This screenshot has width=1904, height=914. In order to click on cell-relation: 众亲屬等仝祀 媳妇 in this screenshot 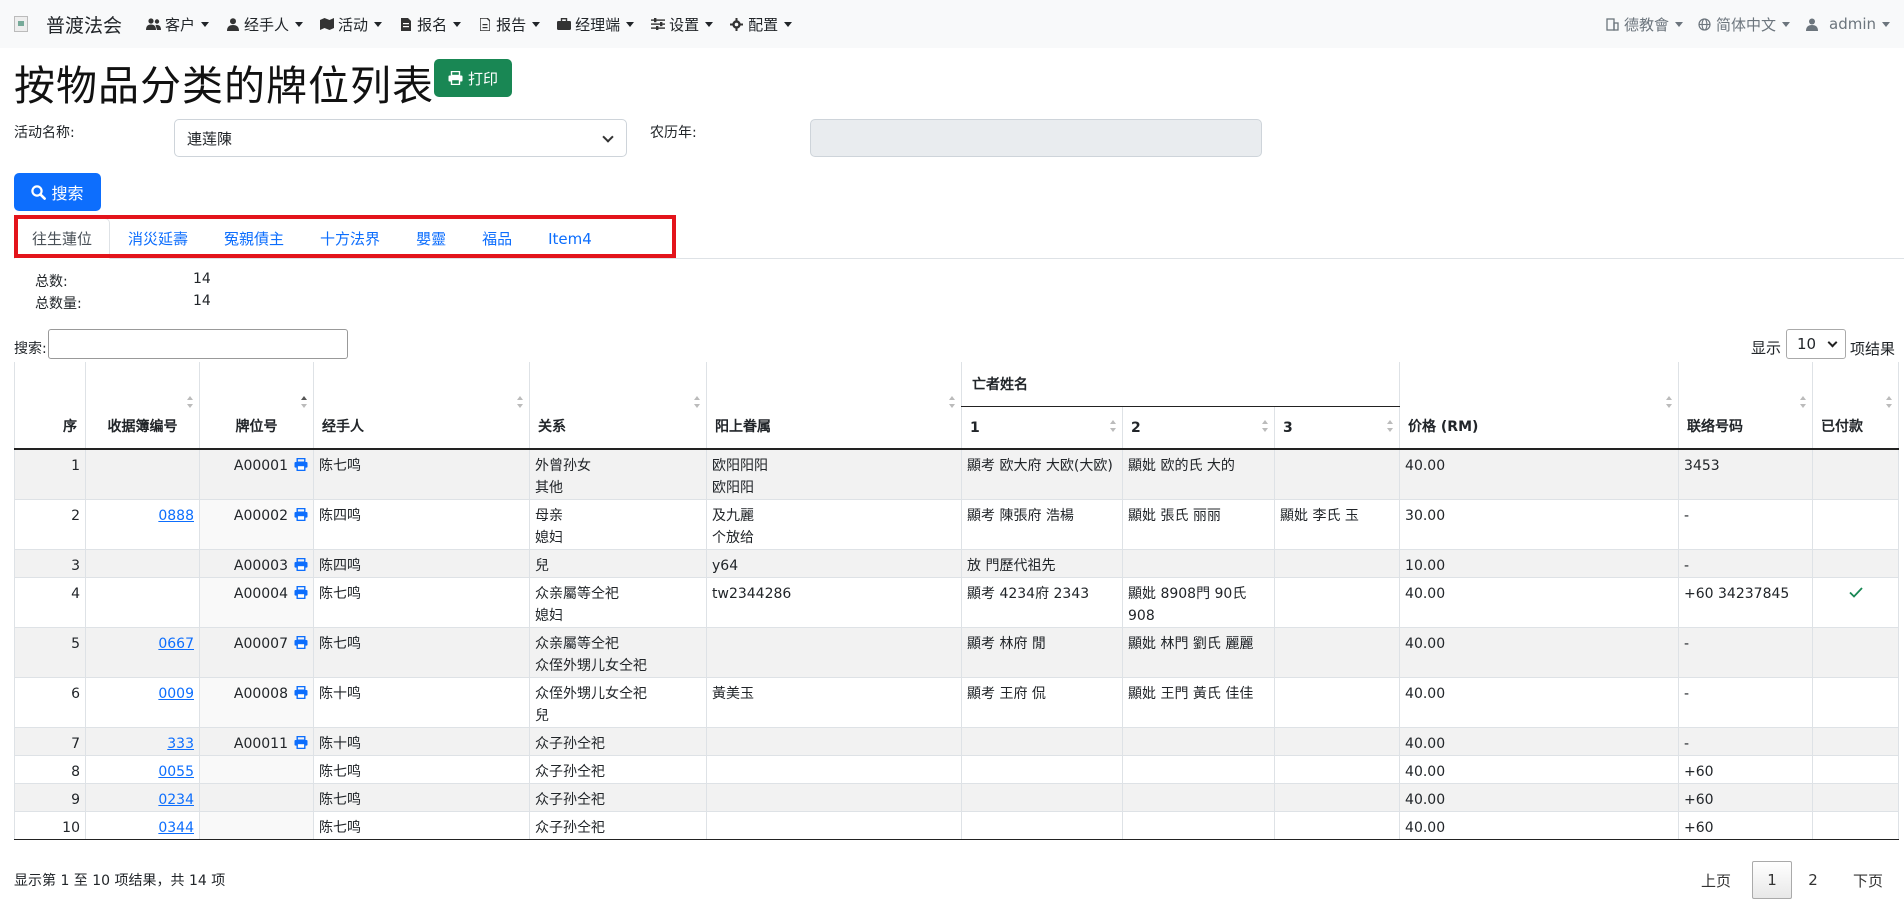, I will do `click(618, 602)`.